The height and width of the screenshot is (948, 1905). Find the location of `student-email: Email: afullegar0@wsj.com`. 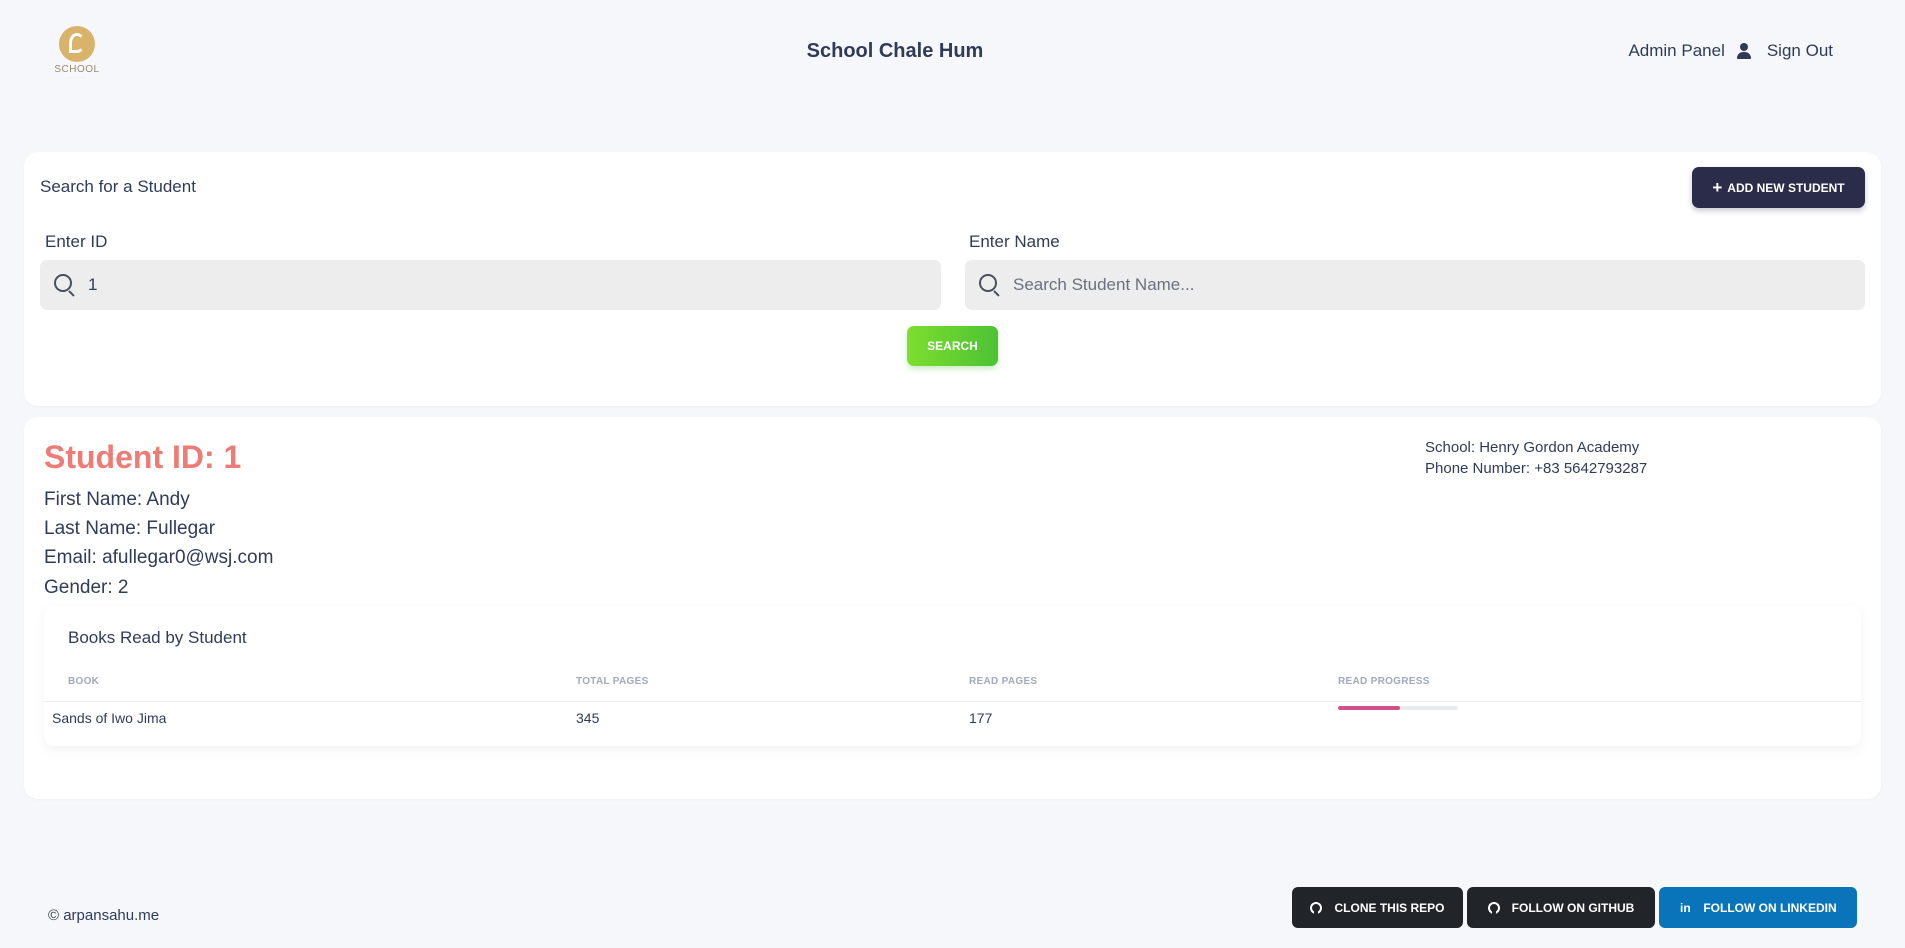

student-email: Email: afullegar0@wsj.com is located at coordinates (159, 557).